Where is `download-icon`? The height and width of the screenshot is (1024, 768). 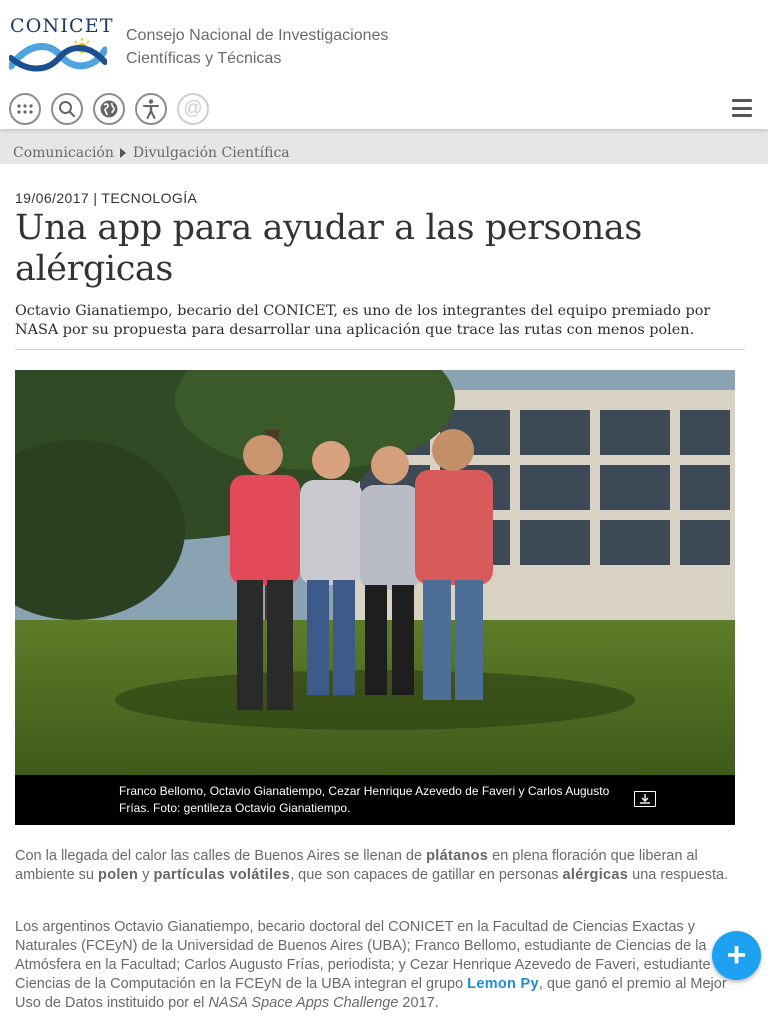
download-icon is located at coordinates (645, 799).